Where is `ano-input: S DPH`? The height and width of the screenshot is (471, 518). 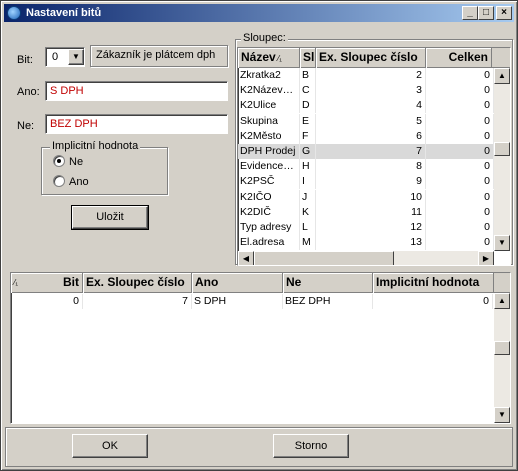 ano-input: S DPH is located at coordinates (136, 91).